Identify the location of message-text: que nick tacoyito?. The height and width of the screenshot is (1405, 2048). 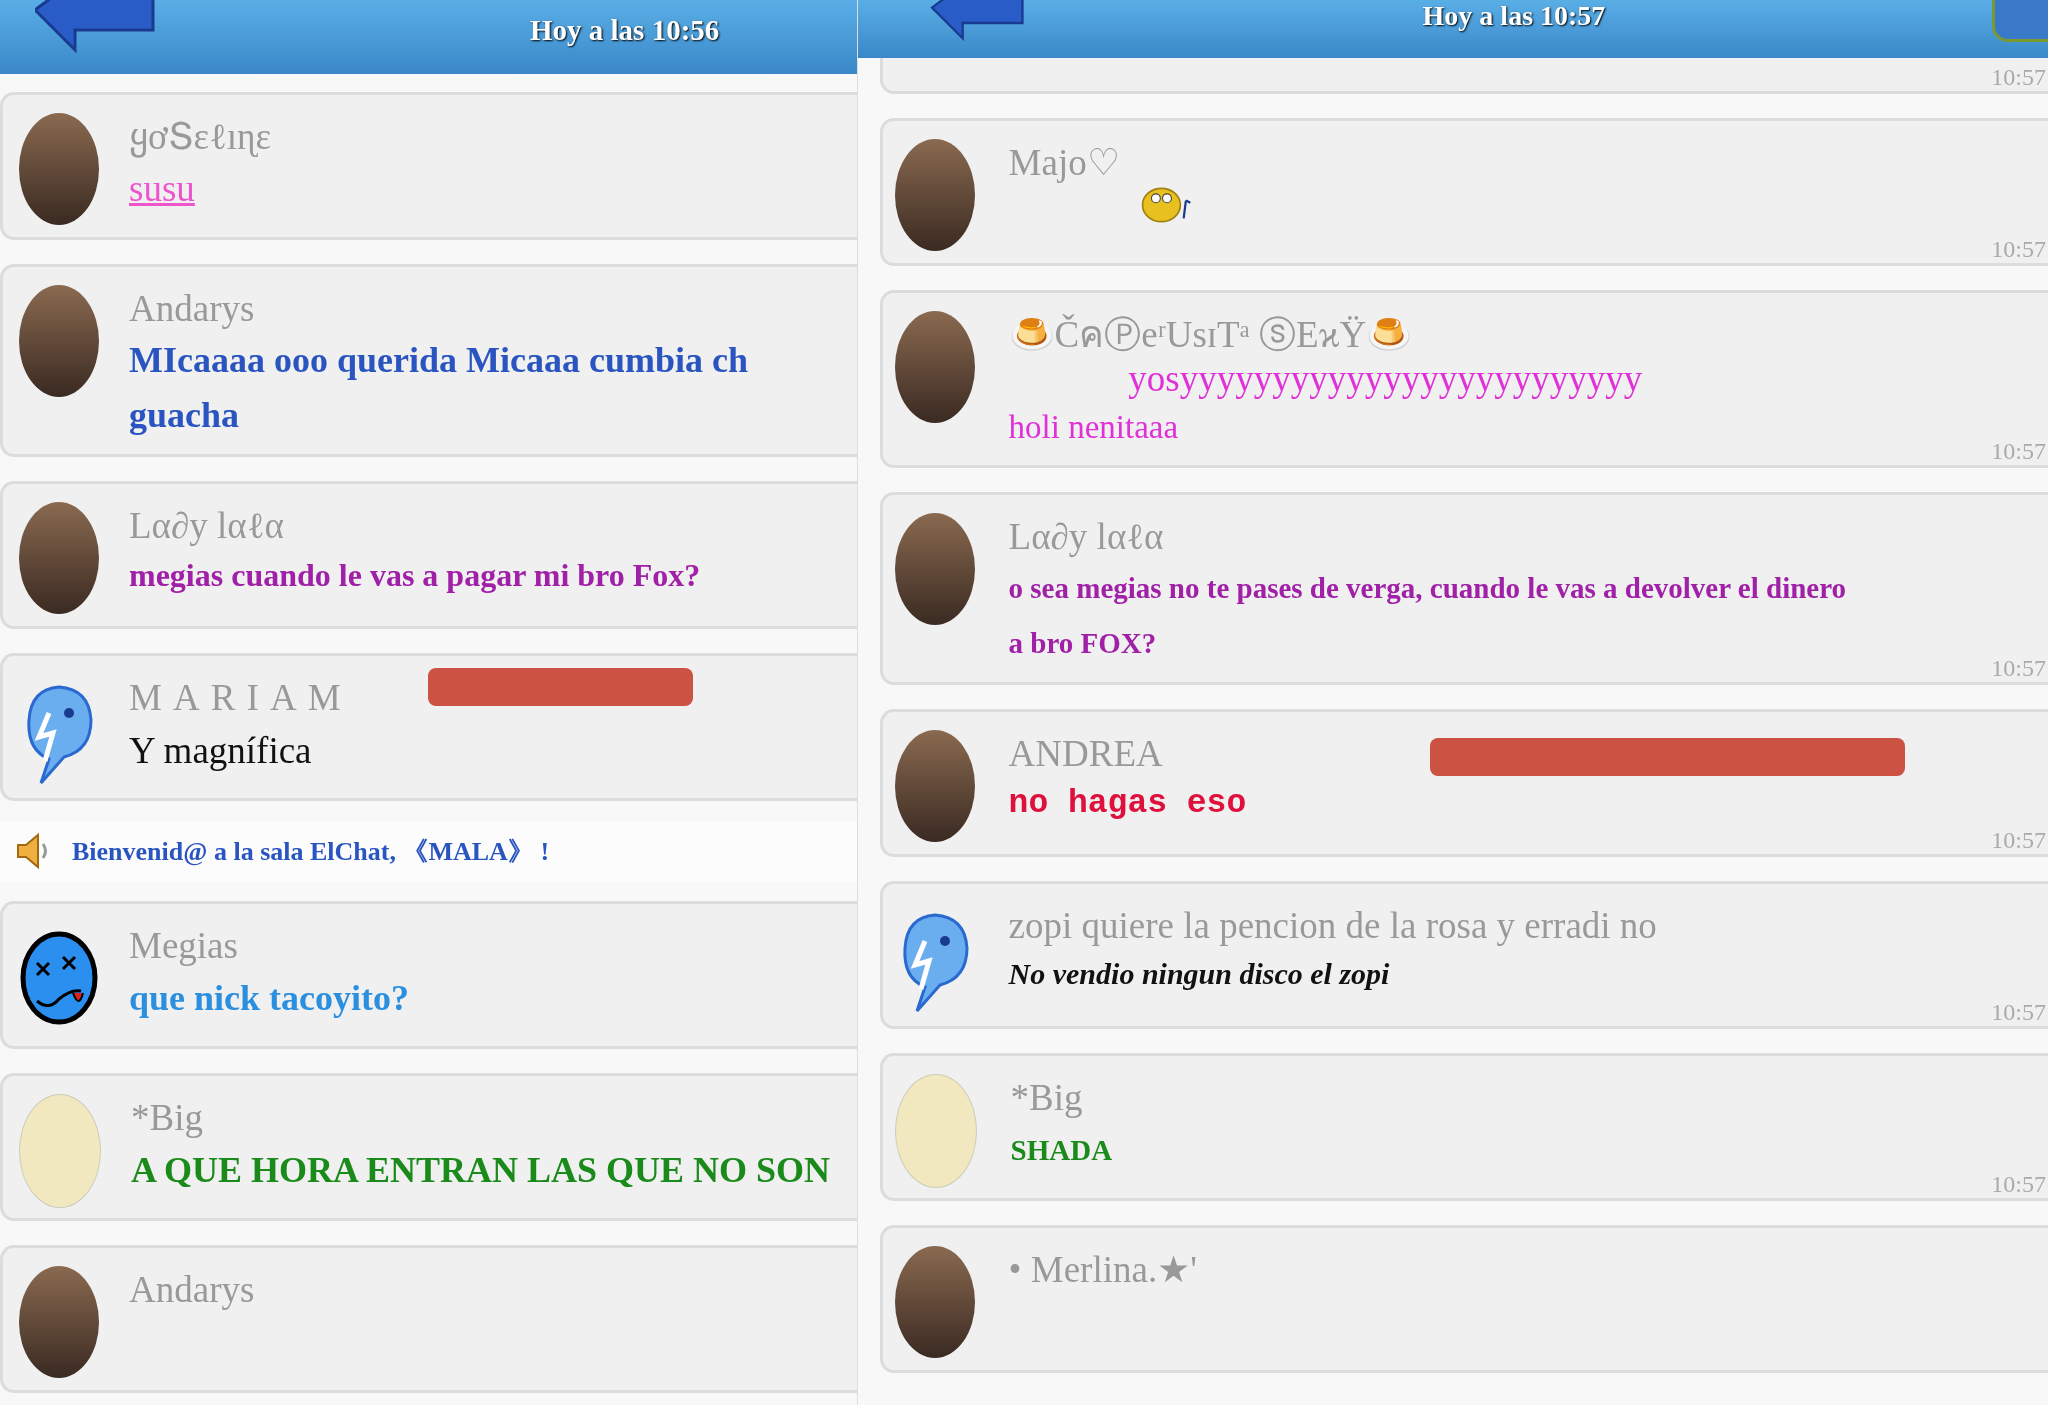
(269, 998).